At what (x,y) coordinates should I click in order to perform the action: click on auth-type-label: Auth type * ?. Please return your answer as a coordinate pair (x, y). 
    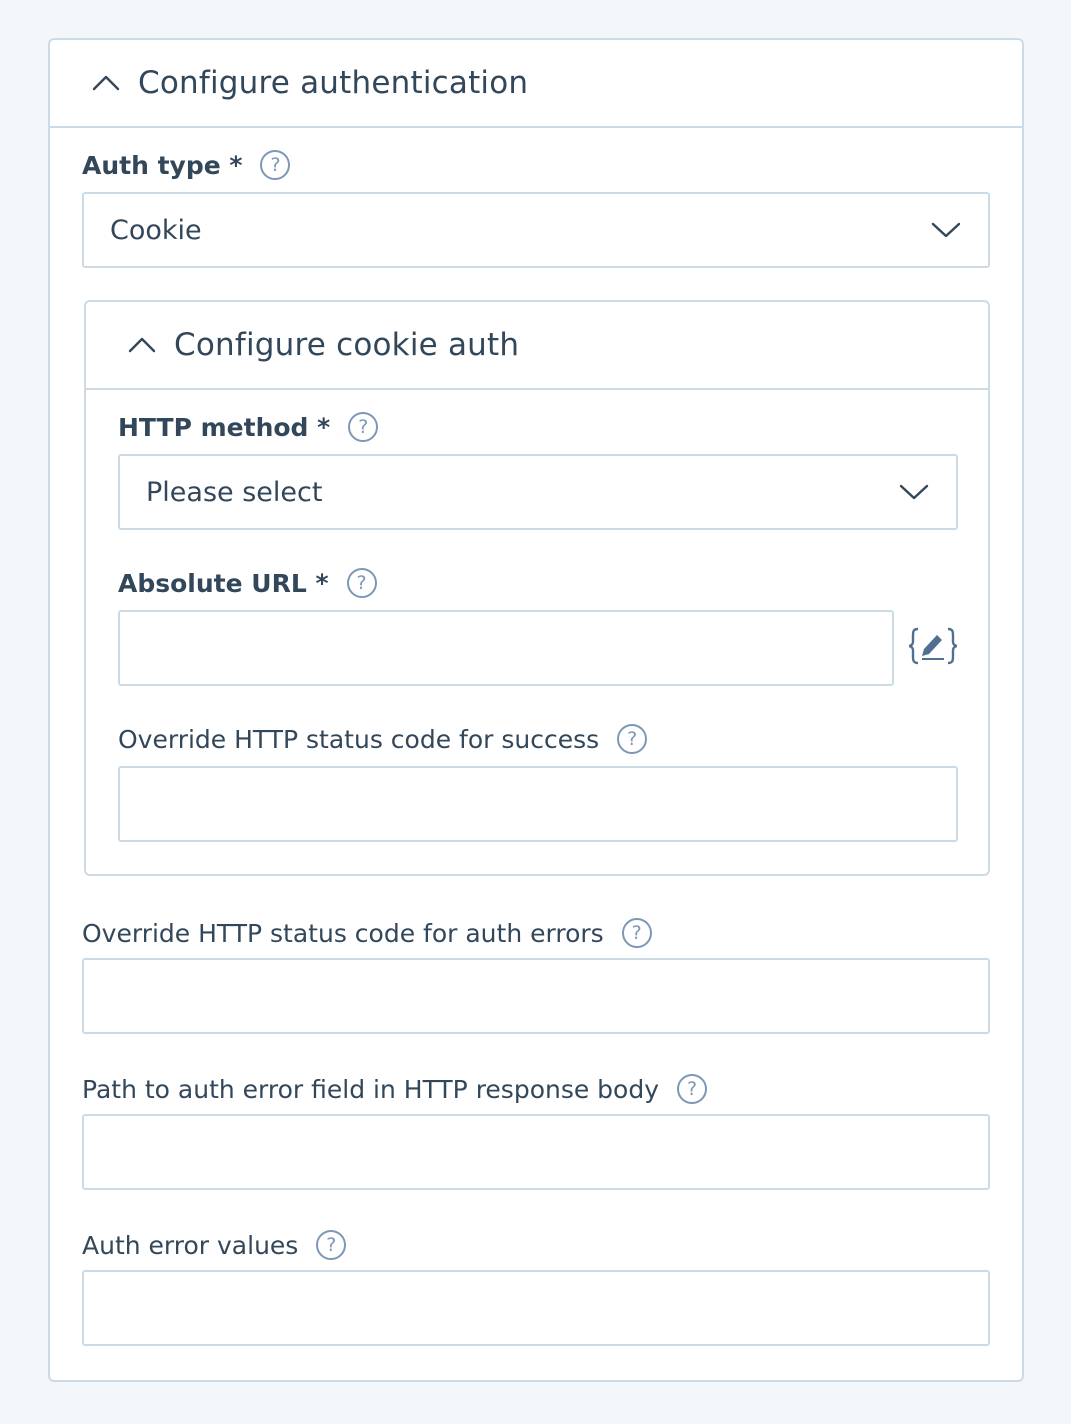
    Looking at the image, I should click on (186, 165).